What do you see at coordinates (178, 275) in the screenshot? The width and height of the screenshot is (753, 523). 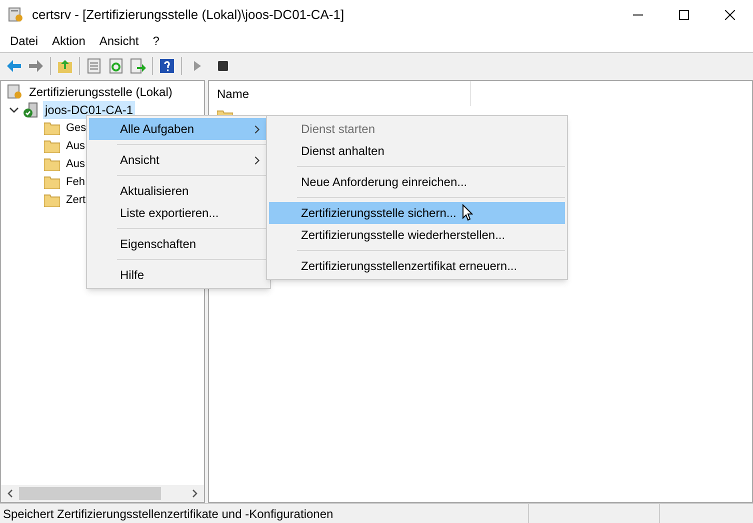 I see `menu-item: Hilfe` at bounding box center [178, 275].